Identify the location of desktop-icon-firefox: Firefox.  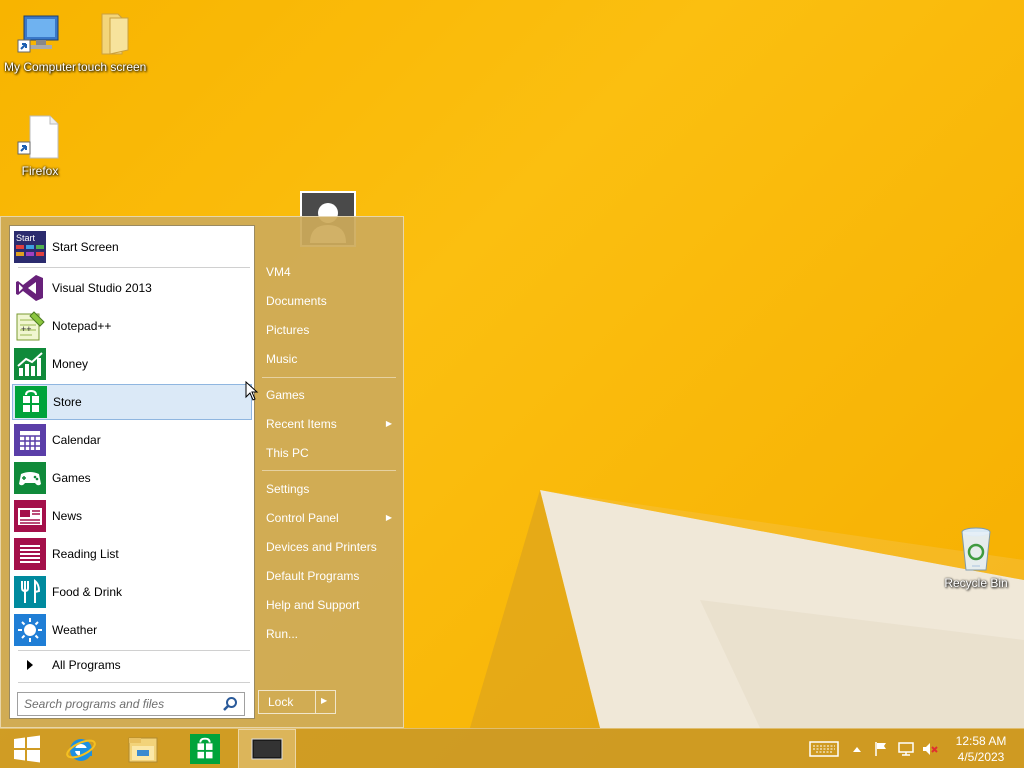
(40, 146).